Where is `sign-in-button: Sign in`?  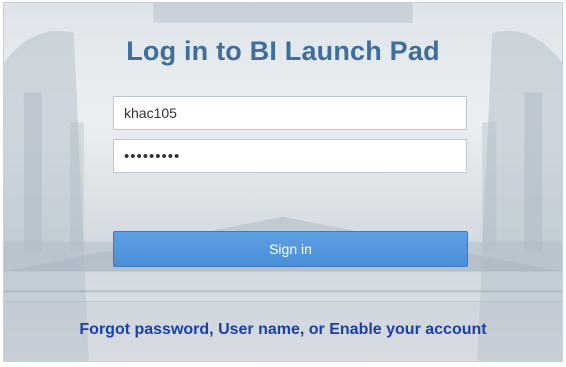
sign-in-button: Sign in is located at coordinates (290, 249).